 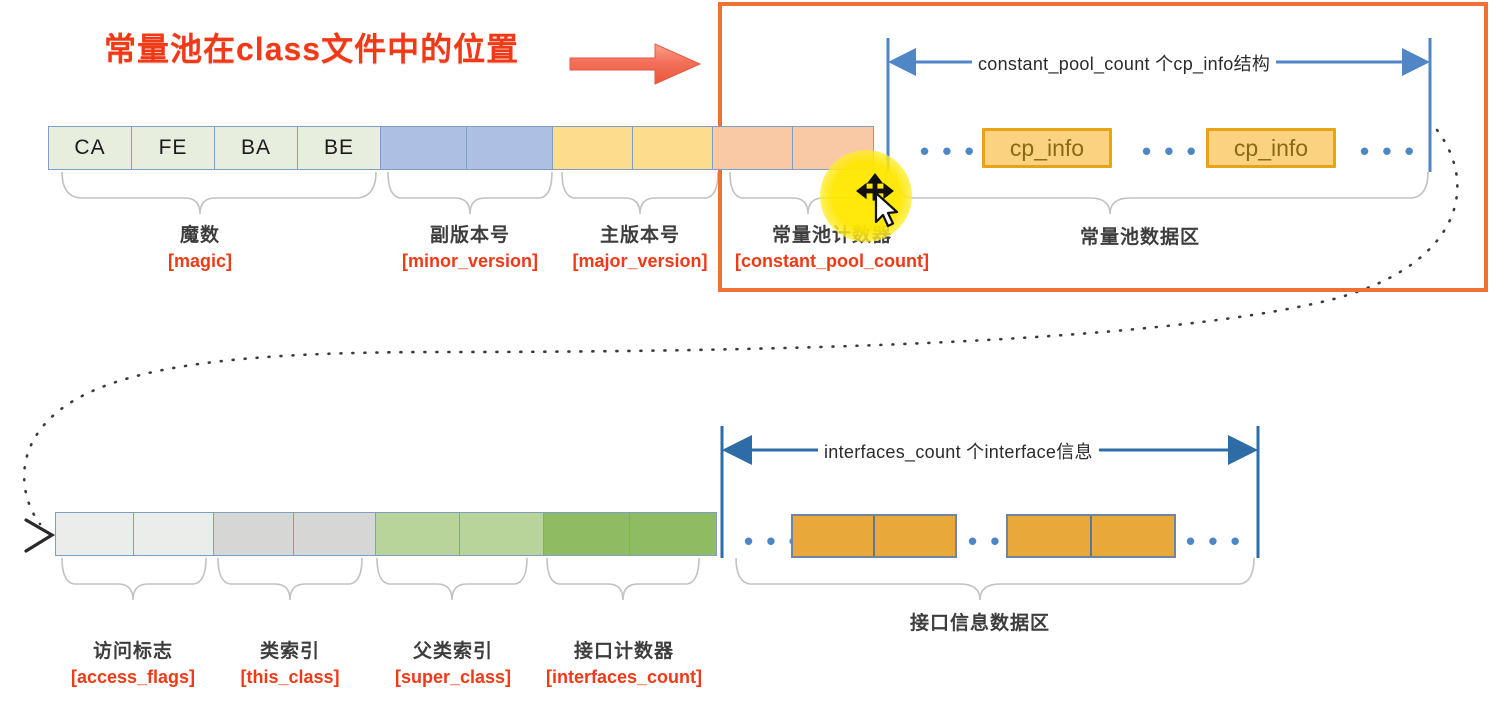 What do you see at coordinates (452, 651) in the screenshot?
I see `caption-super-class-cn: 父类索引` at bounding box center [452, 651].